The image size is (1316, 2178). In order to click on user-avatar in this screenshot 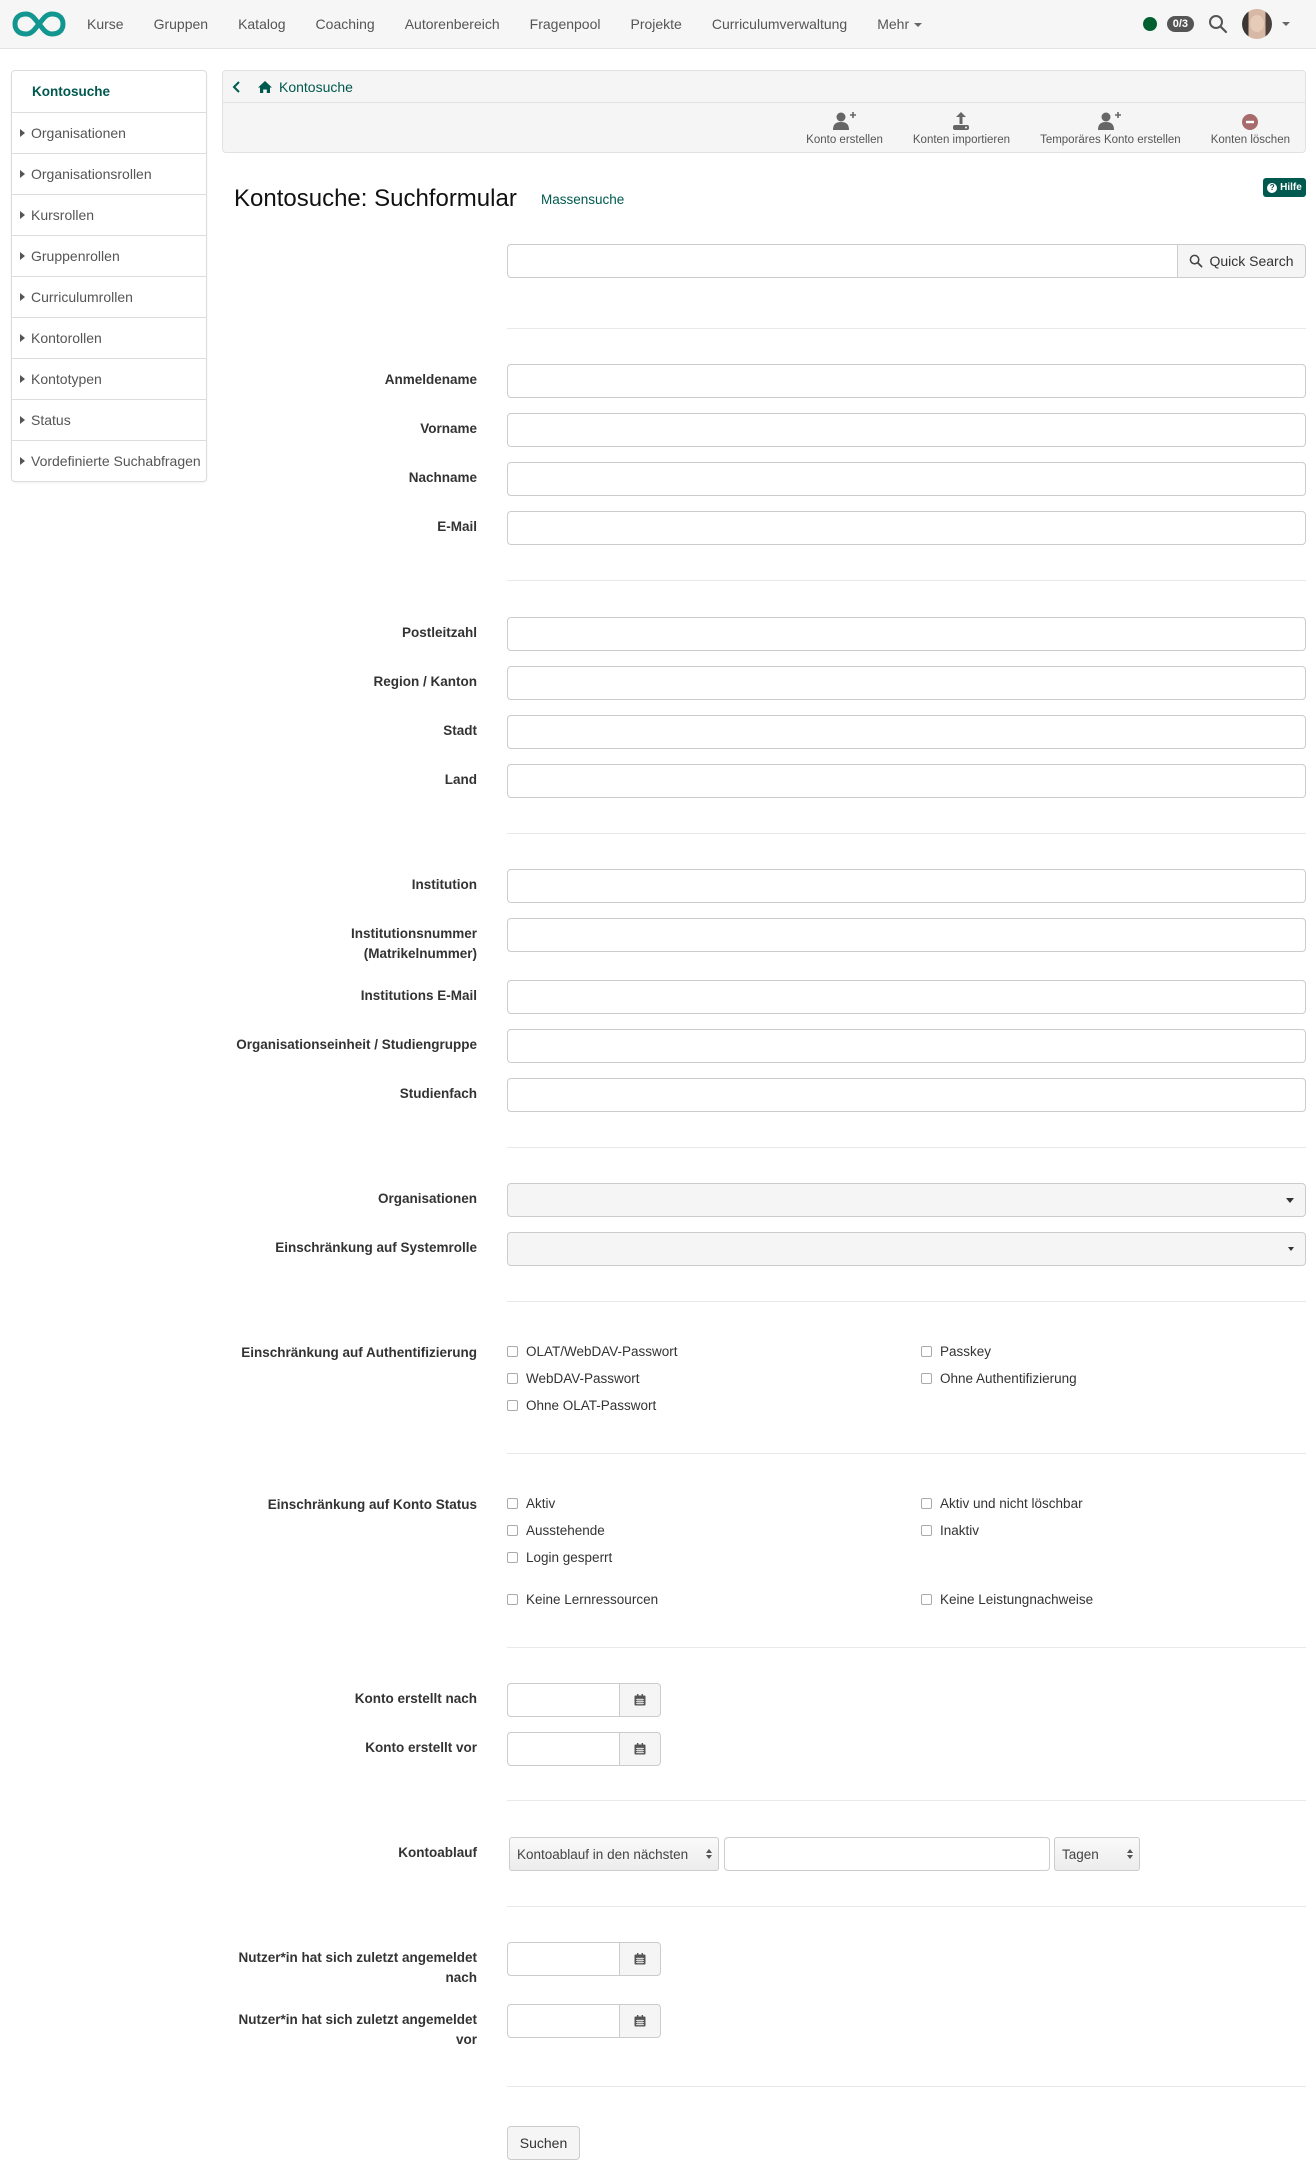, I will do `click(1257, 24)`.